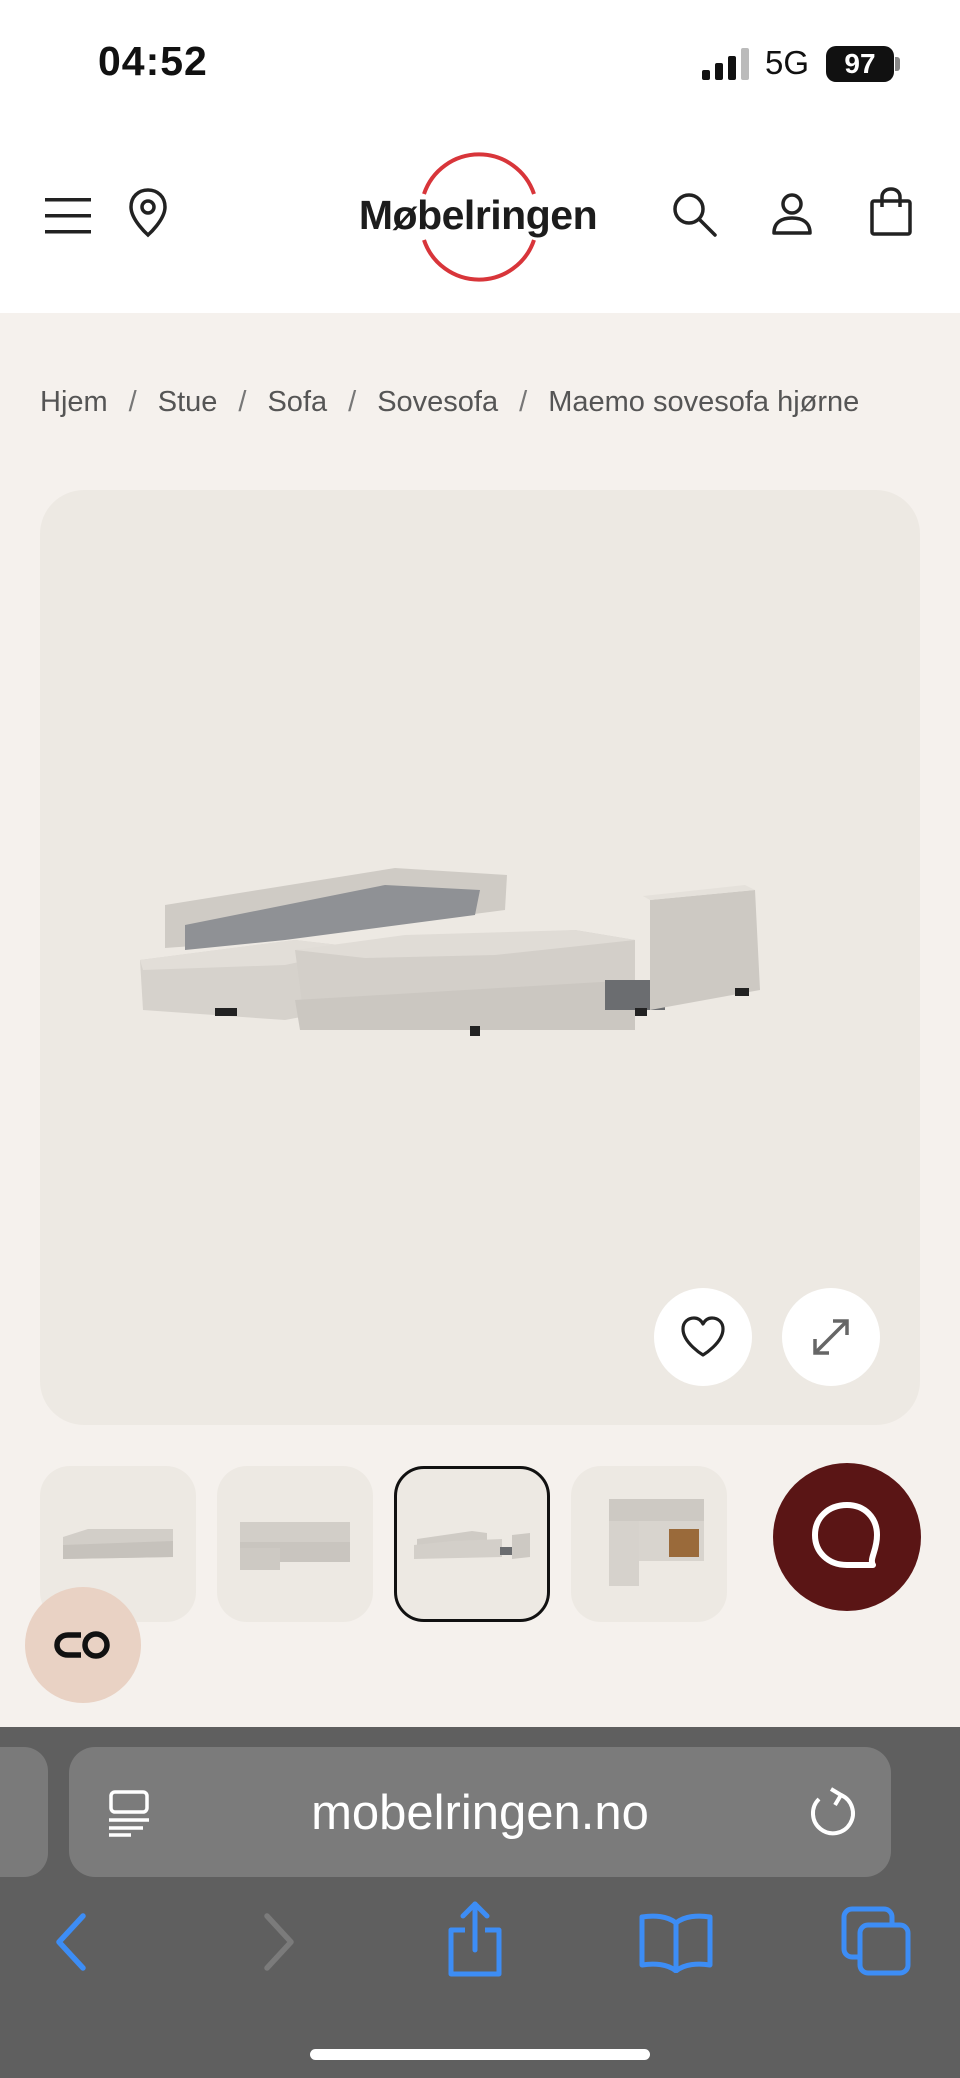  Describe the element at coordinates (450, 952) in the screenshot. I see `product-image-sofa` at that location.